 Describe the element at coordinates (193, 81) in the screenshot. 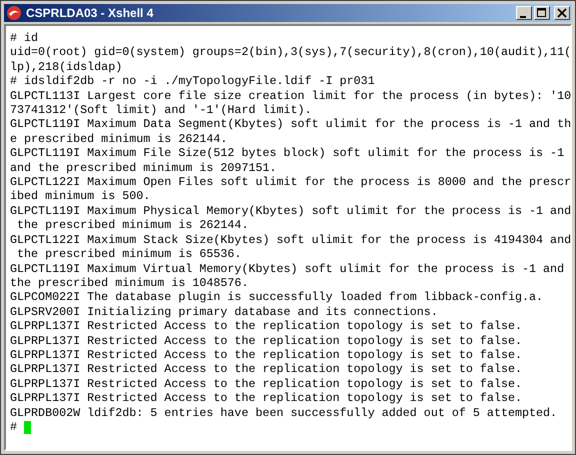

I see `terminal-line: # idsldif2db -r no -i ./myTopologyFile.ldif -I pr031` at that location.